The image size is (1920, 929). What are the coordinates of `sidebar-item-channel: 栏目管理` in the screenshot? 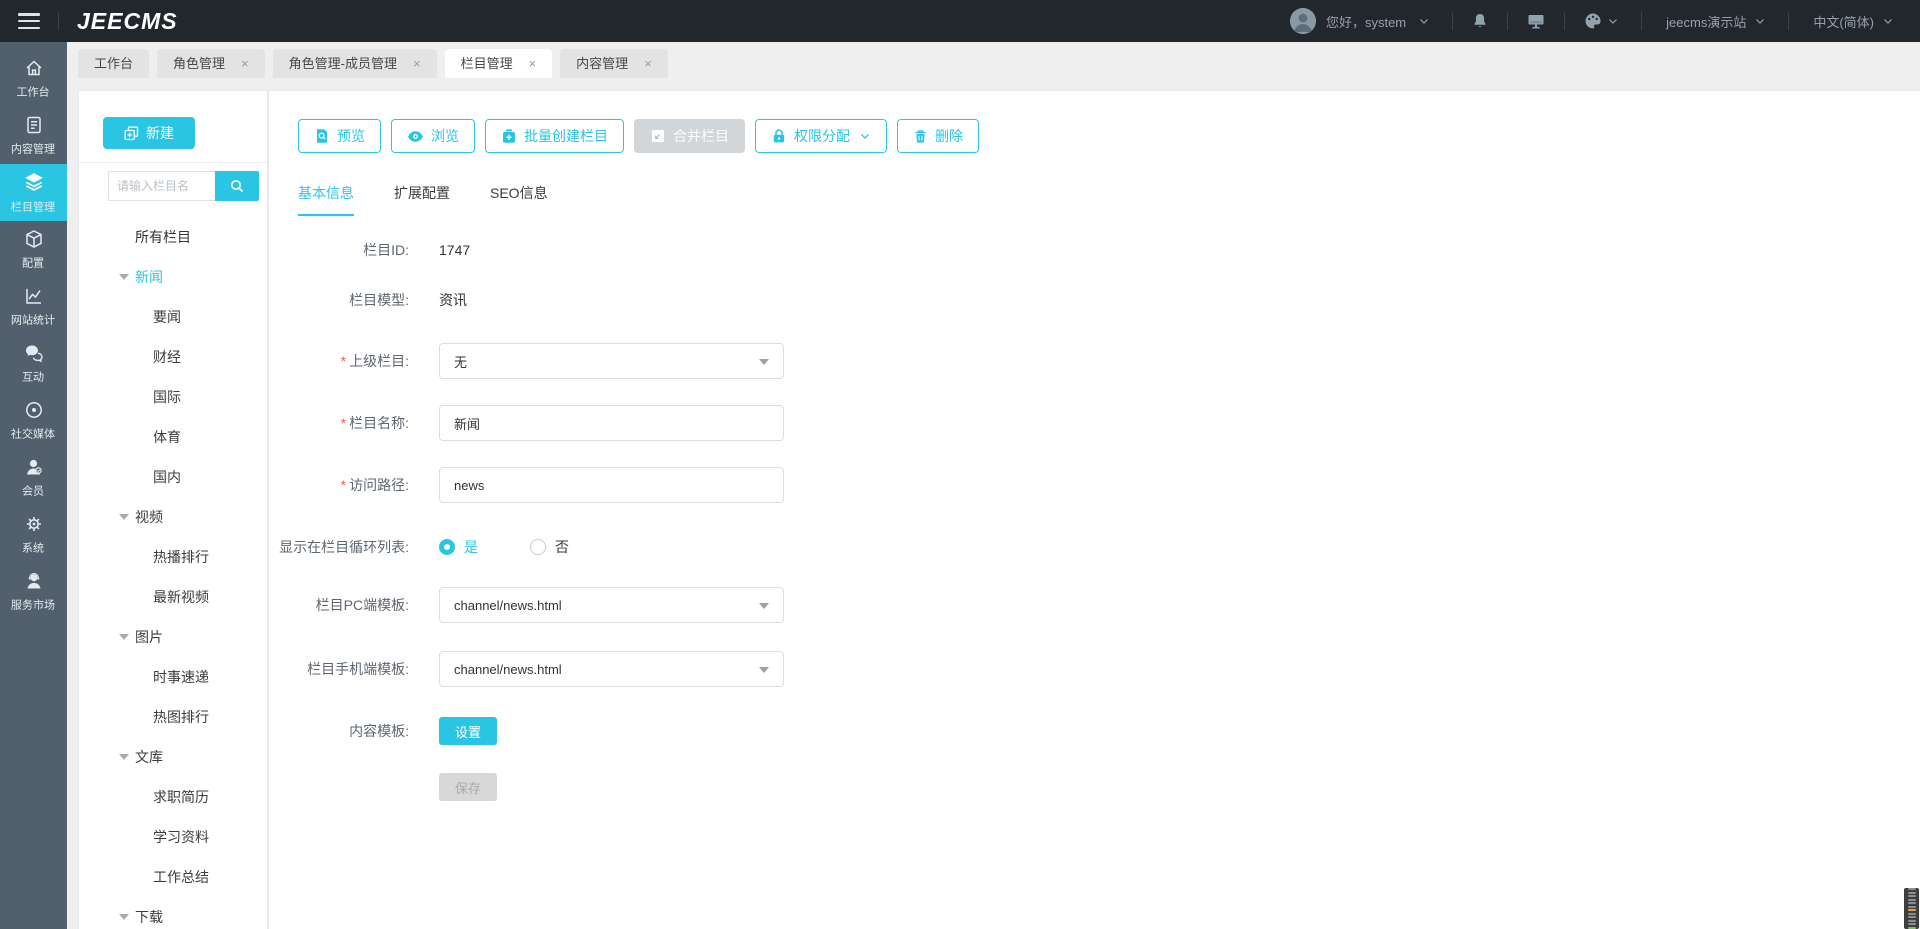 It's located at (33, 192).